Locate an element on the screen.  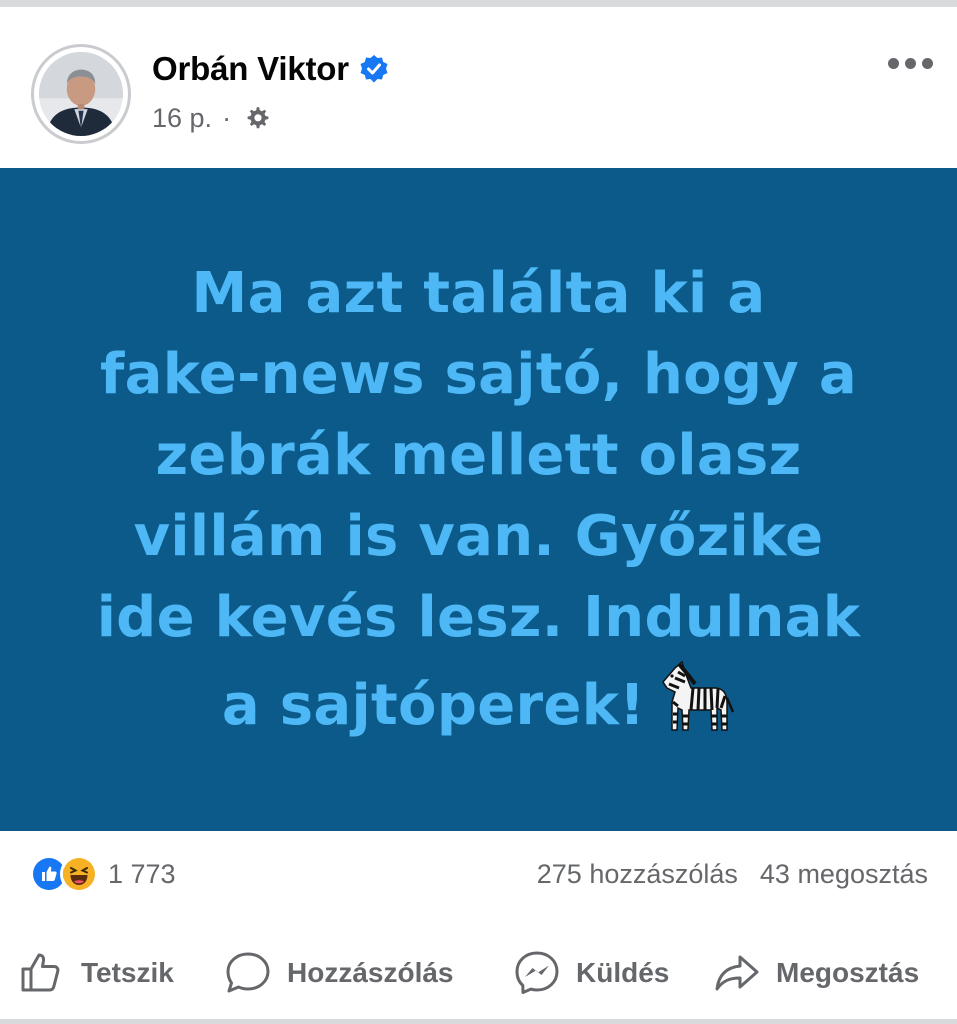
more-options-icon is located at coordinates (910, 63).